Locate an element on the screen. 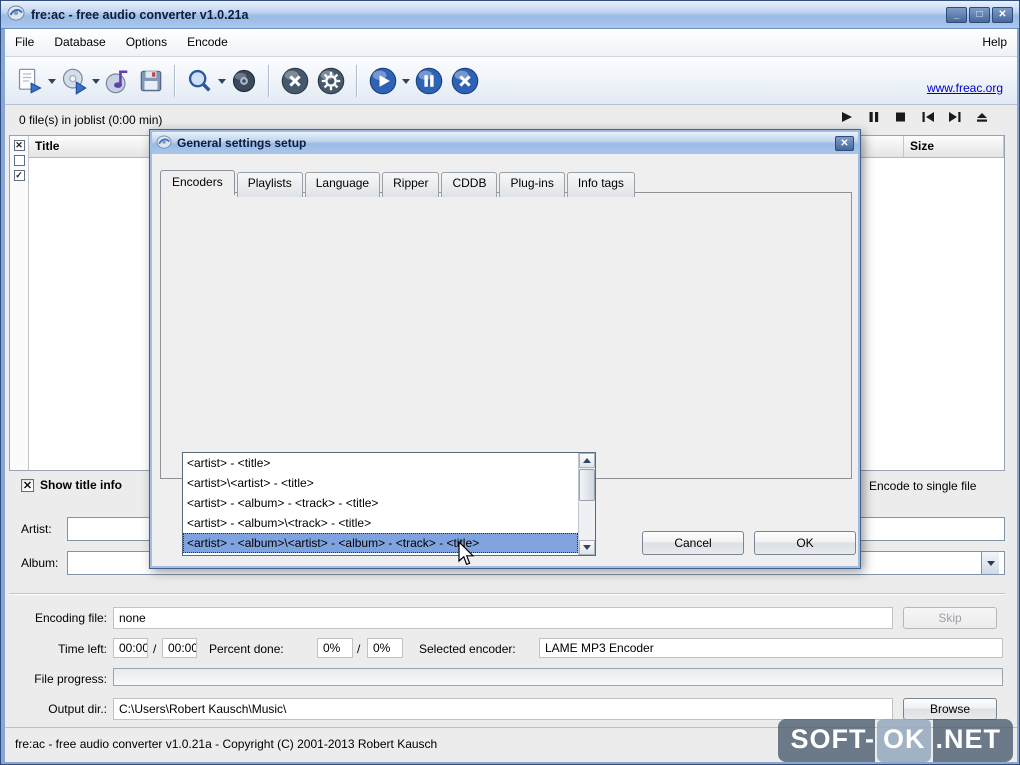  pause-button is located at coordinates (874, 117).